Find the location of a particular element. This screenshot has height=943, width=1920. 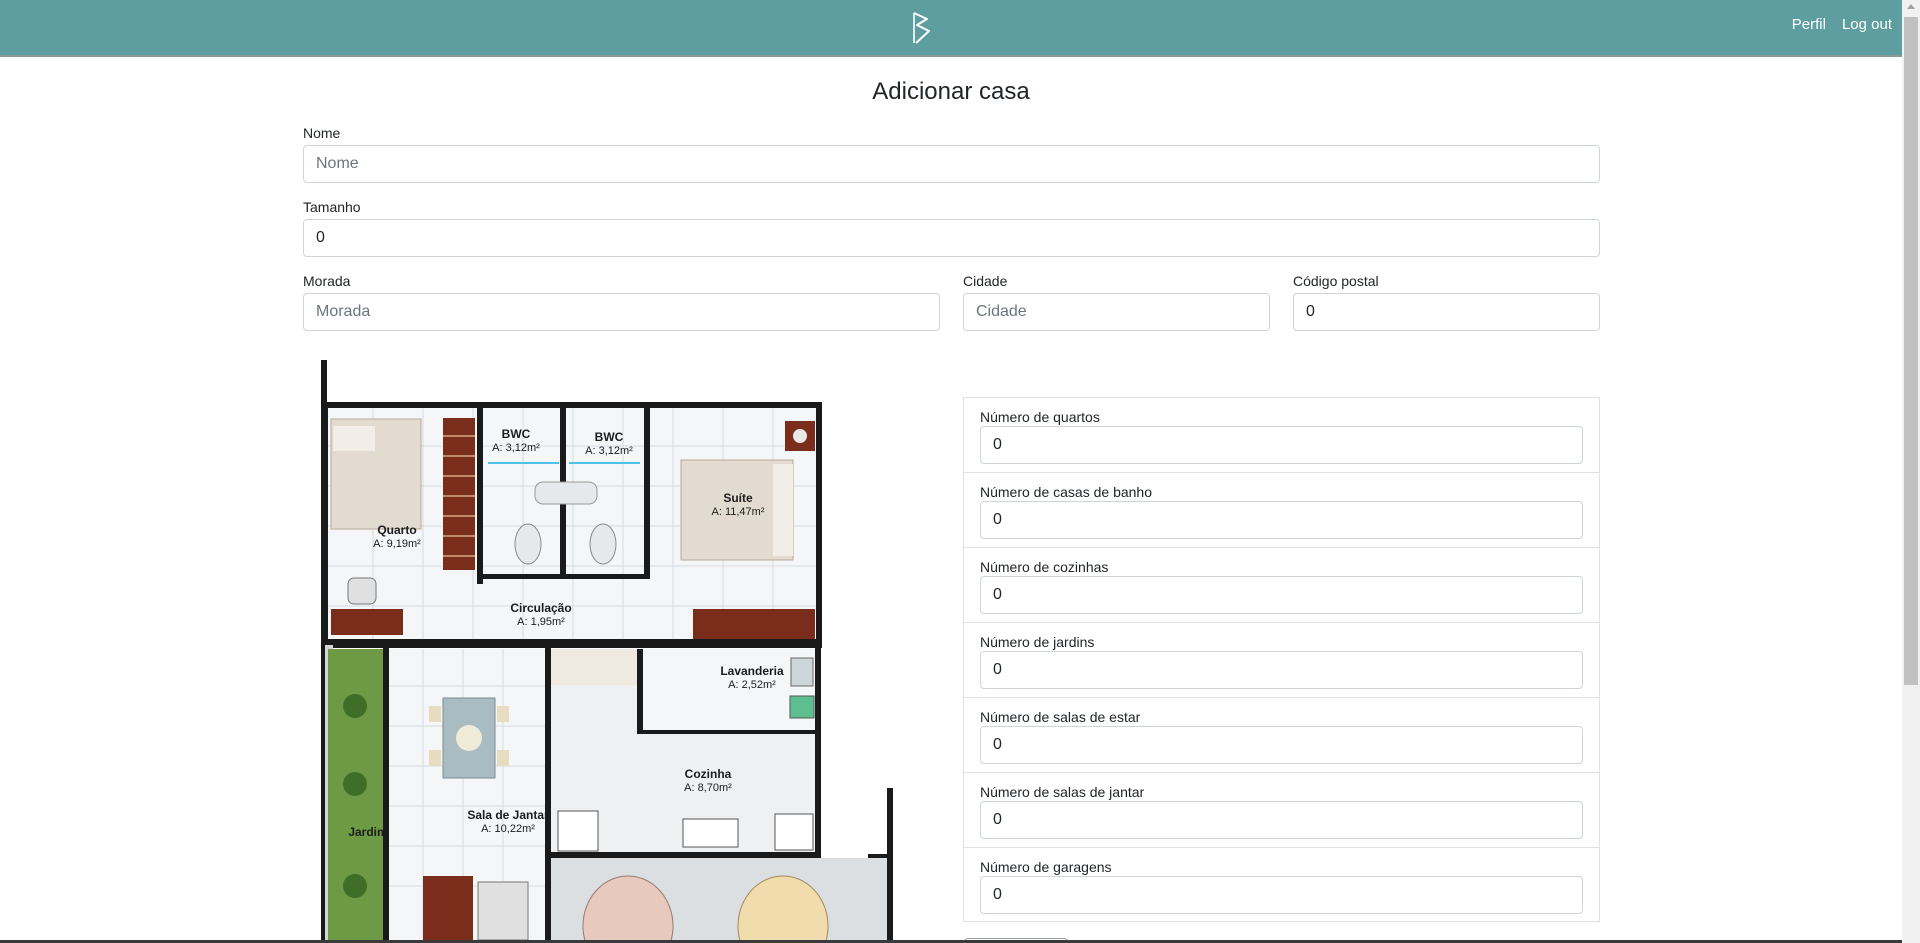

tamanho-label: Tamanho is located at coordinates (332, 207).